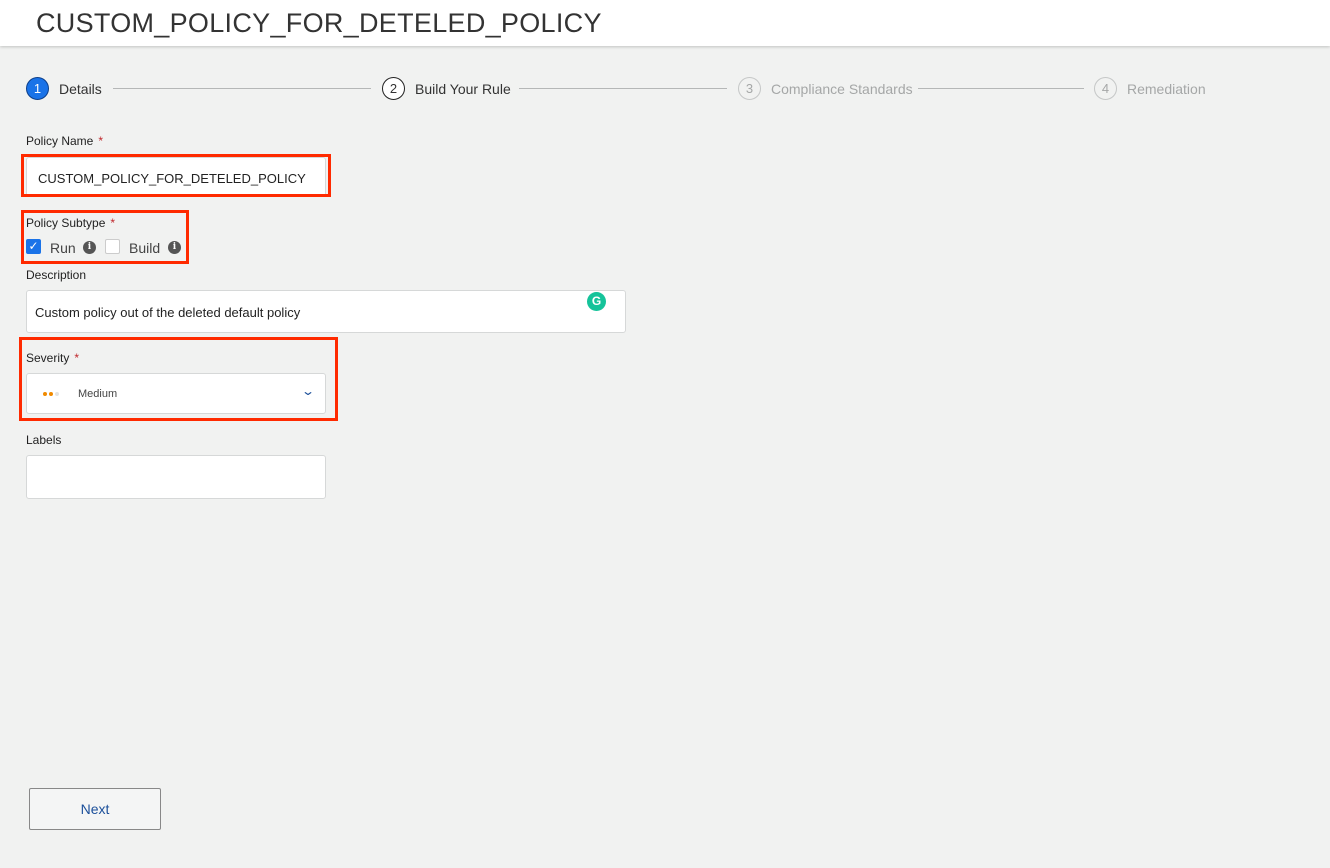  I want to click on step-remediation: 4 Remediation, so click(1150, 88).